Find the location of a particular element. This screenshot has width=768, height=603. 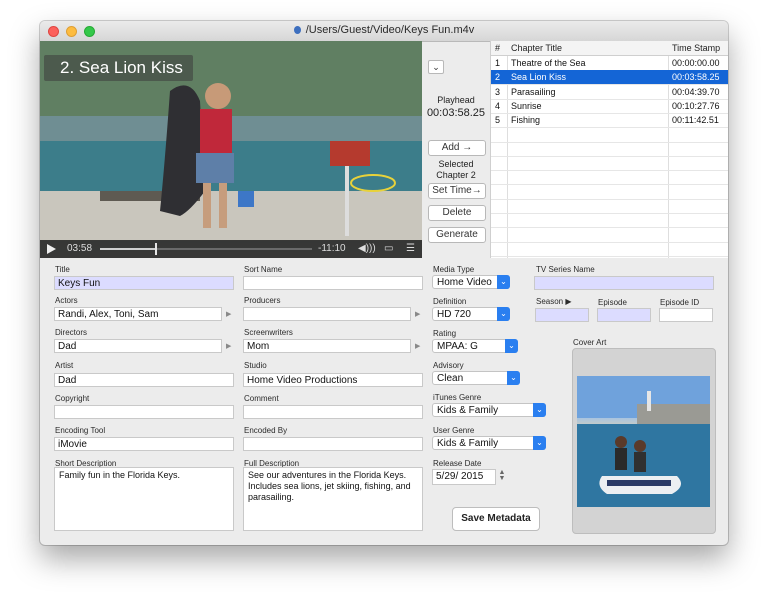

chapter-number: 2 is located at coordinates (498, 77).